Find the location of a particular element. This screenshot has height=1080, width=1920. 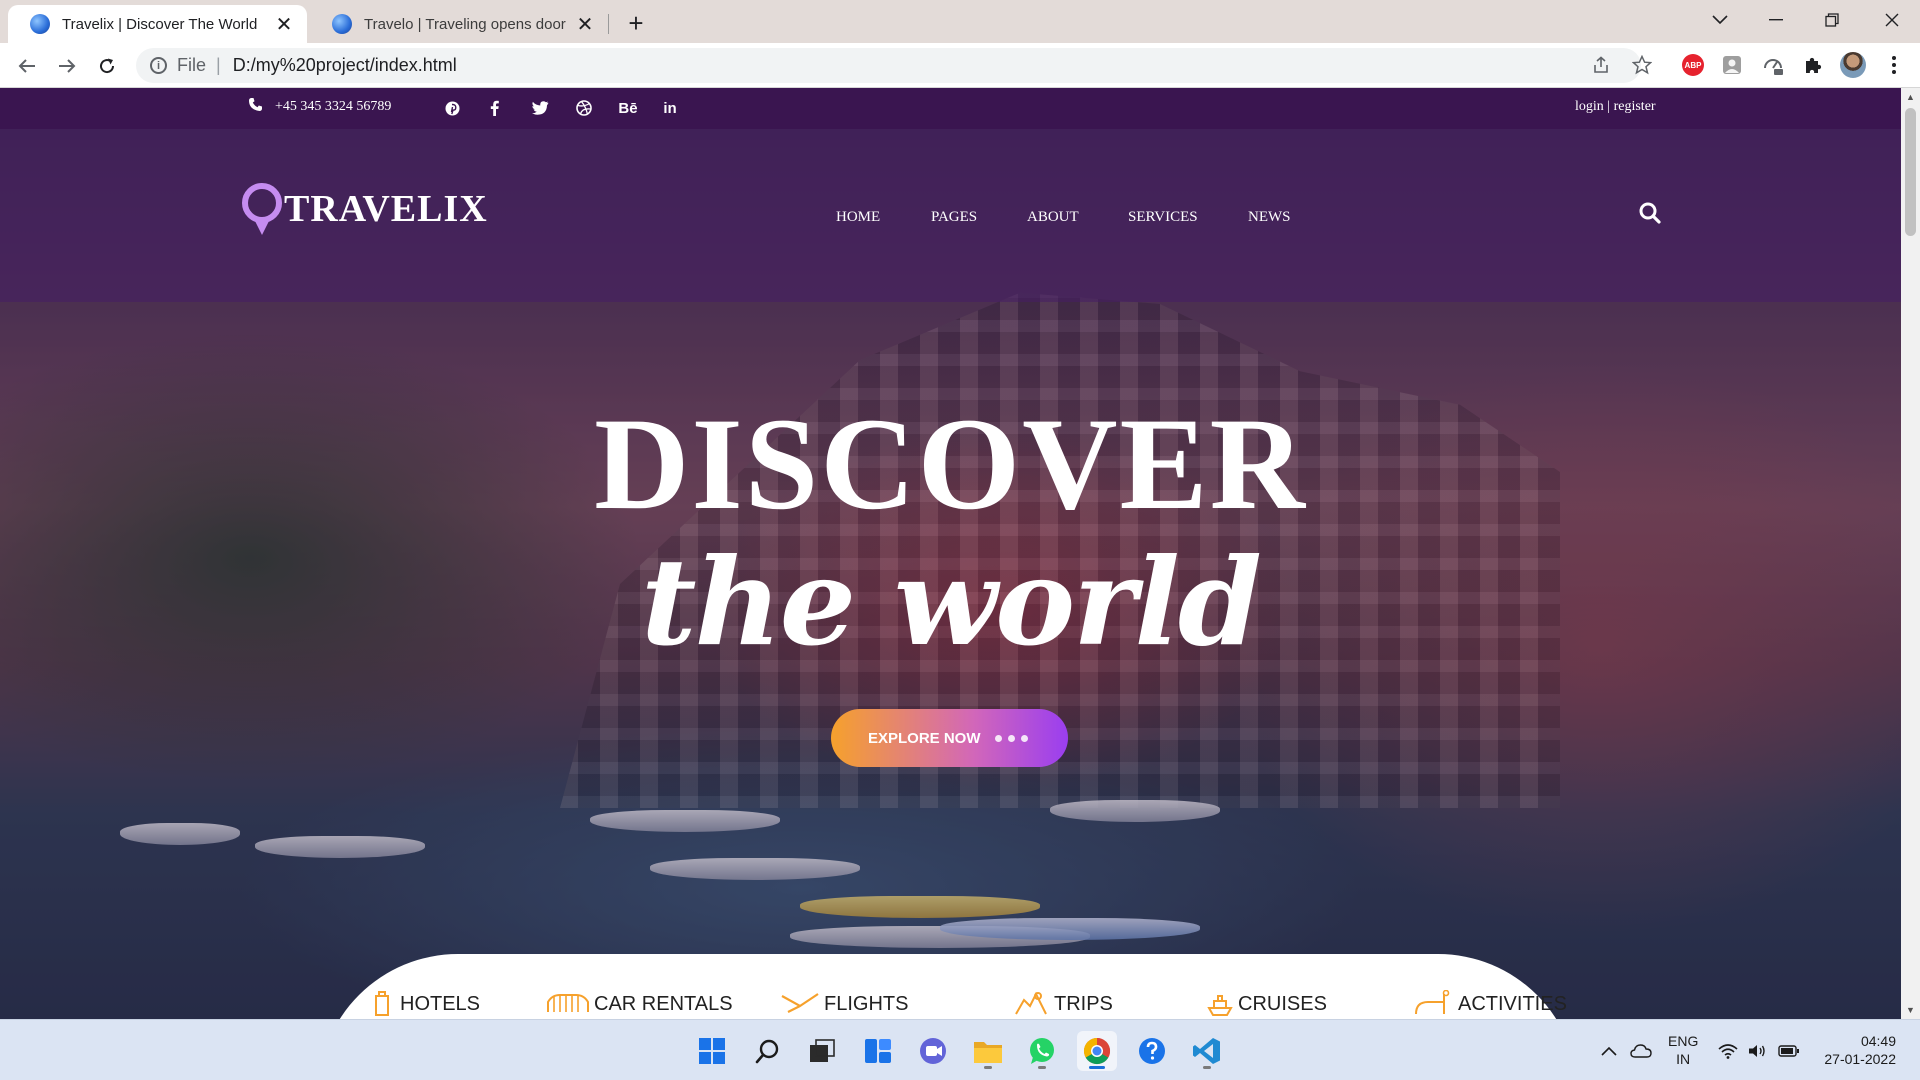

address-bar: i File | D:/my%20project/index.html is located at coordinates (888, 65).